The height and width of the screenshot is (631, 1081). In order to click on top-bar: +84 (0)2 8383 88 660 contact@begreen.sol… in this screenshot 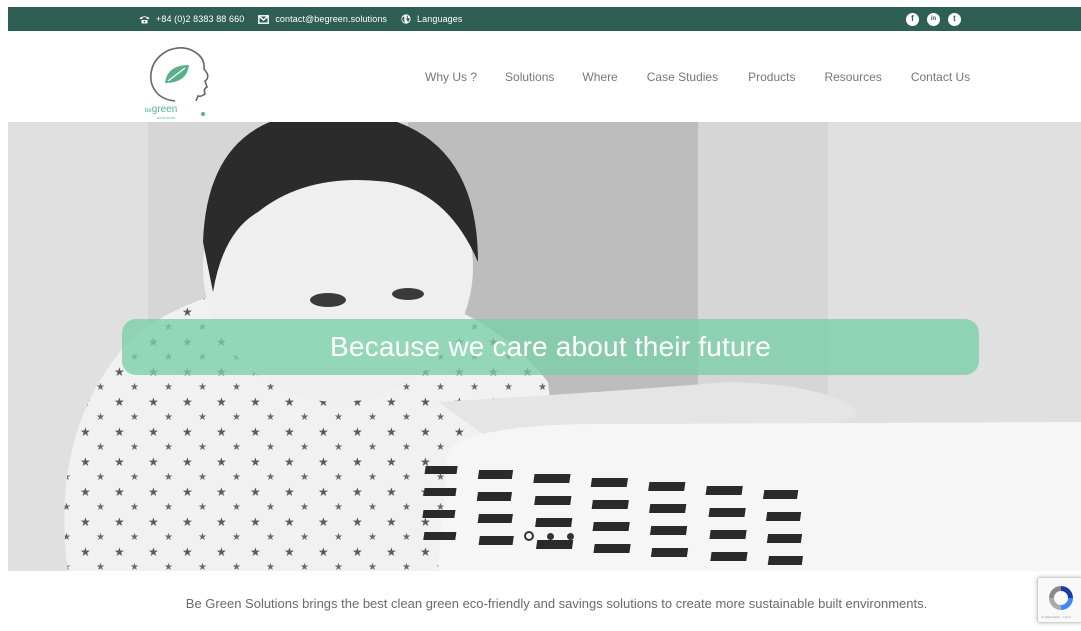, I will do `click(544, 19)`.